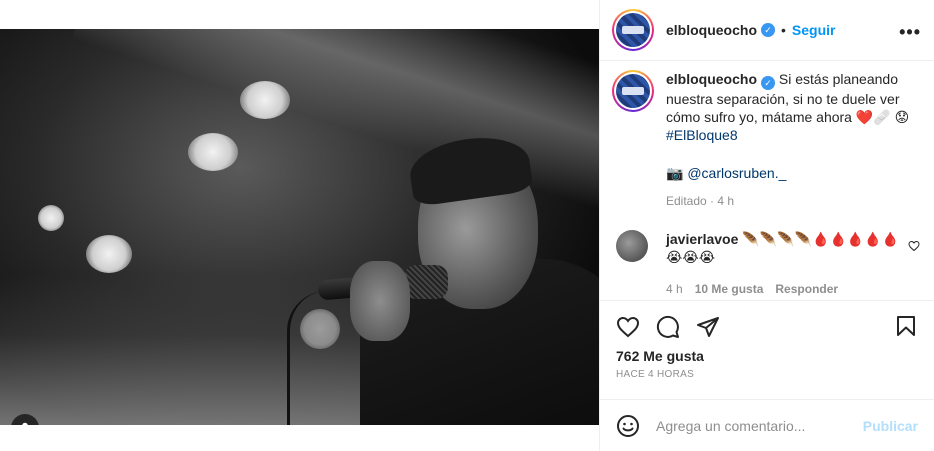 The width and height of the screenshot is (934, 451). Describe the element at coordinates (686, 201) in the screenshot. I see `edited-label: Editado` at that location.